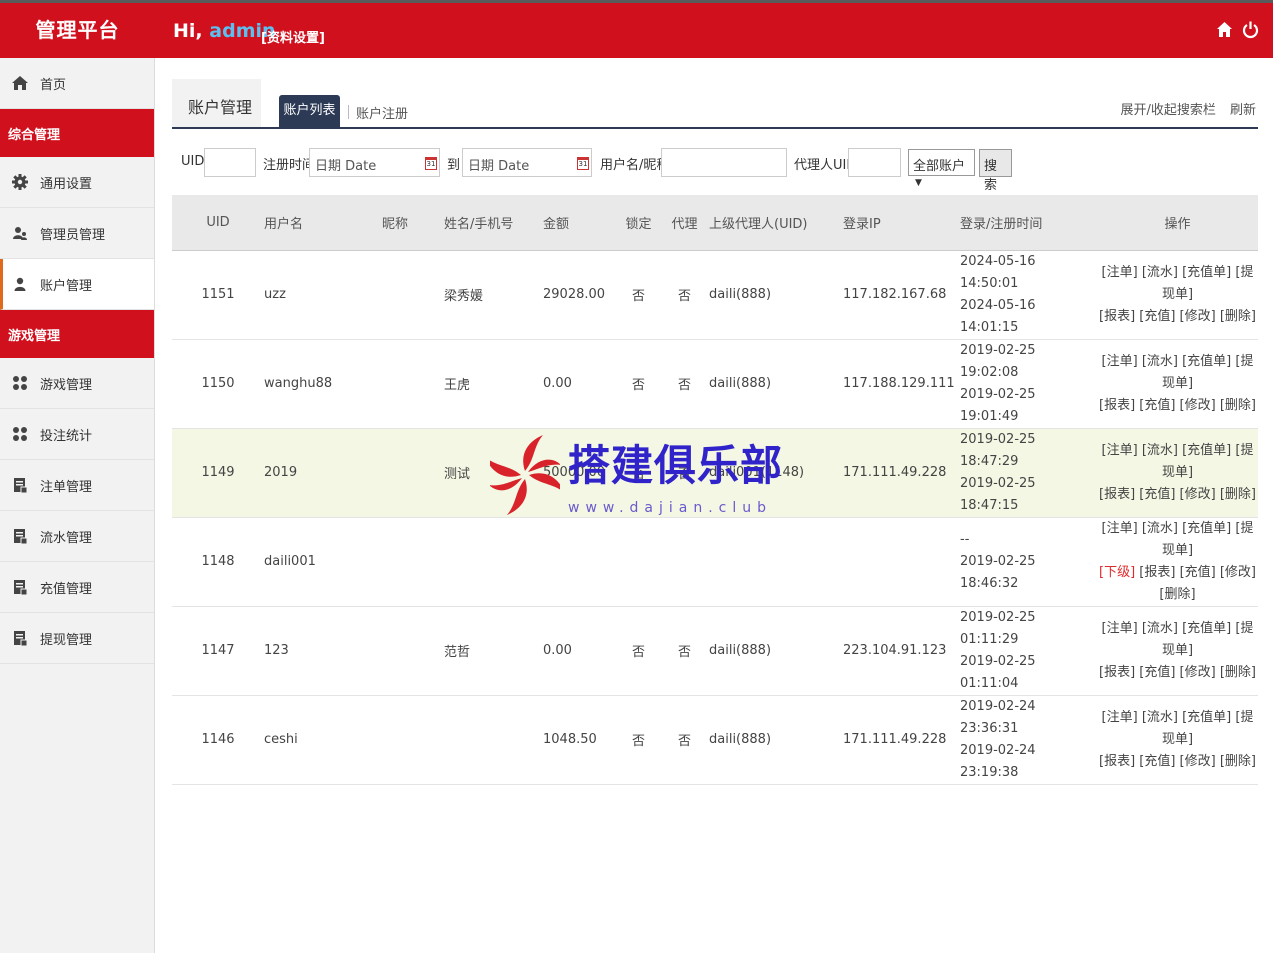 The width and height of the screenshot is (1273, 953). What do you see at coordinates (66, 436) in the screenshot?
I see `sidebar-item-label: 投注统计` at bounding box center [66, 436].